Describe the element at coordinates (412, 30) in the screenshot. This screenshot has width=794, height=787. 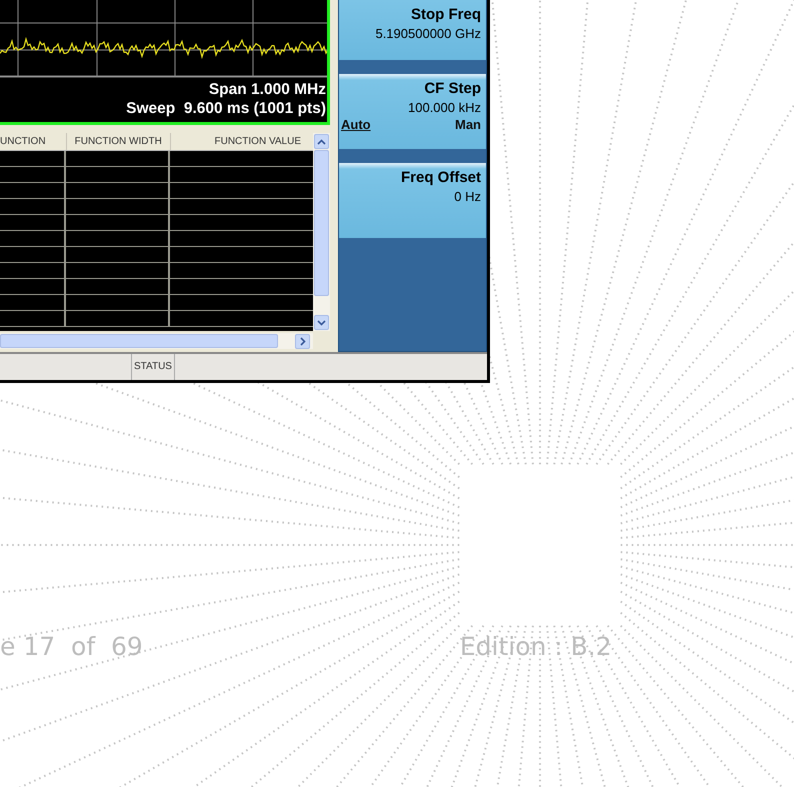
I see `softkey-button: Stop Freq 5.190500000 GHz` at that location.